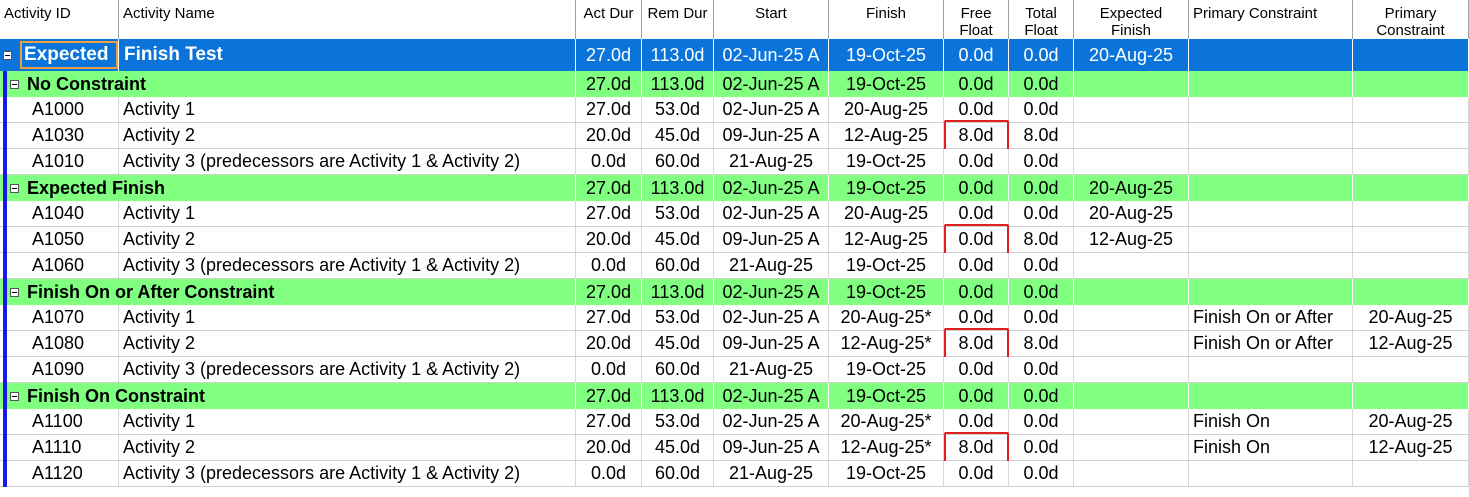 This screenshot has width=1469, height=497. I want to click on col-header-activity-id: Activity ID, so click(59, 19).